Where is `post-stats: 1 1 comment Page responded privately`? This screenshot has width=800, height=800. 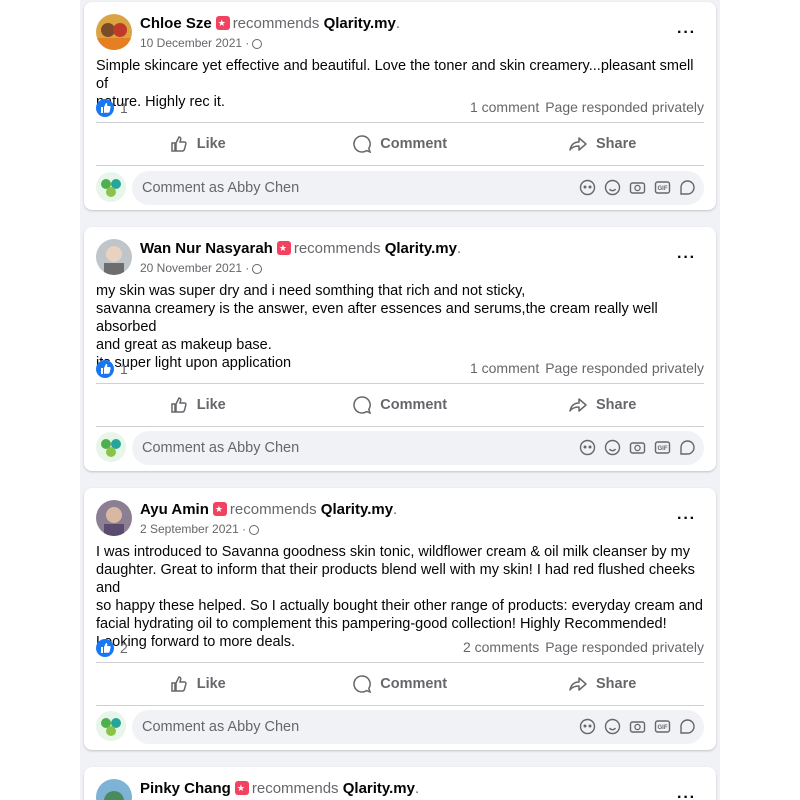 post-stats: 1 1 comment Page responded privately is located at coordinates (400, 109).